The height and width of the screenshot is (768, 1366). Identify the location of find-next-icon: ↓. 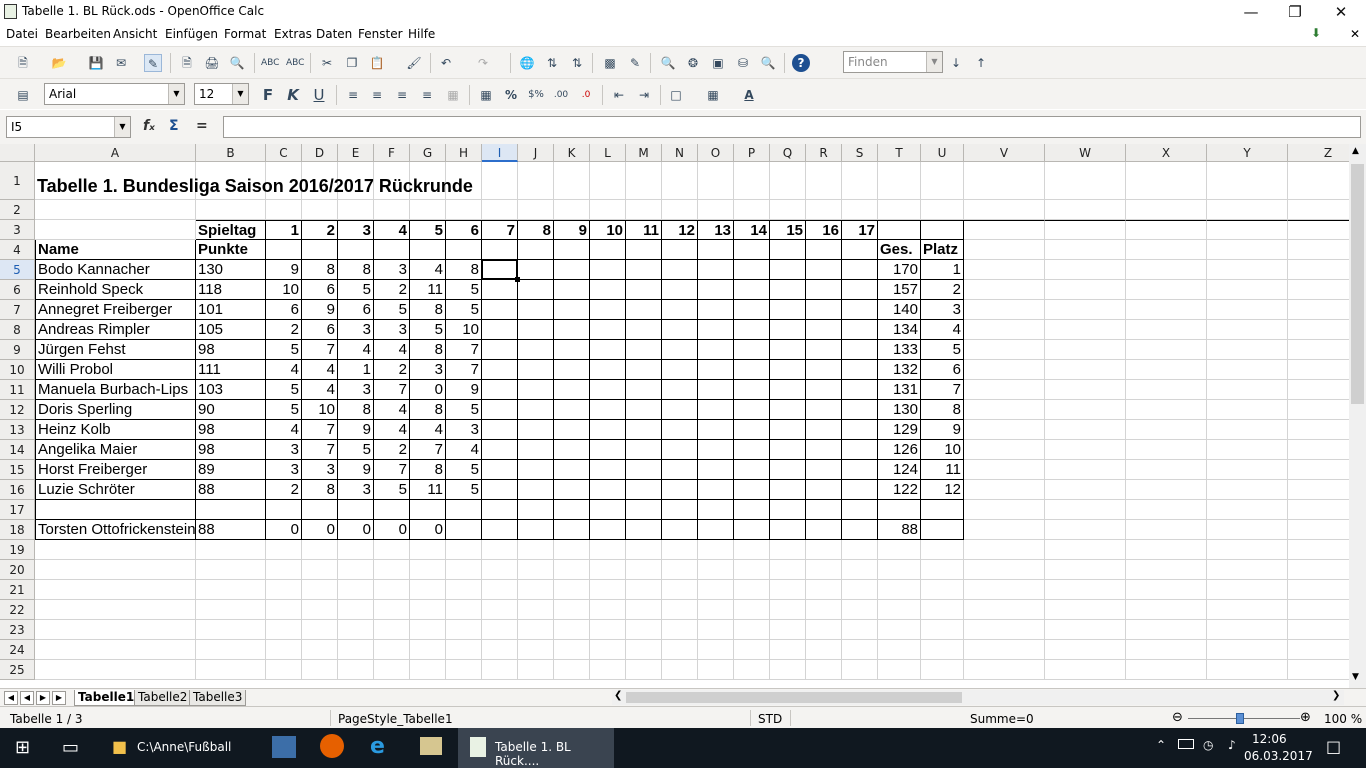
(956, 63).